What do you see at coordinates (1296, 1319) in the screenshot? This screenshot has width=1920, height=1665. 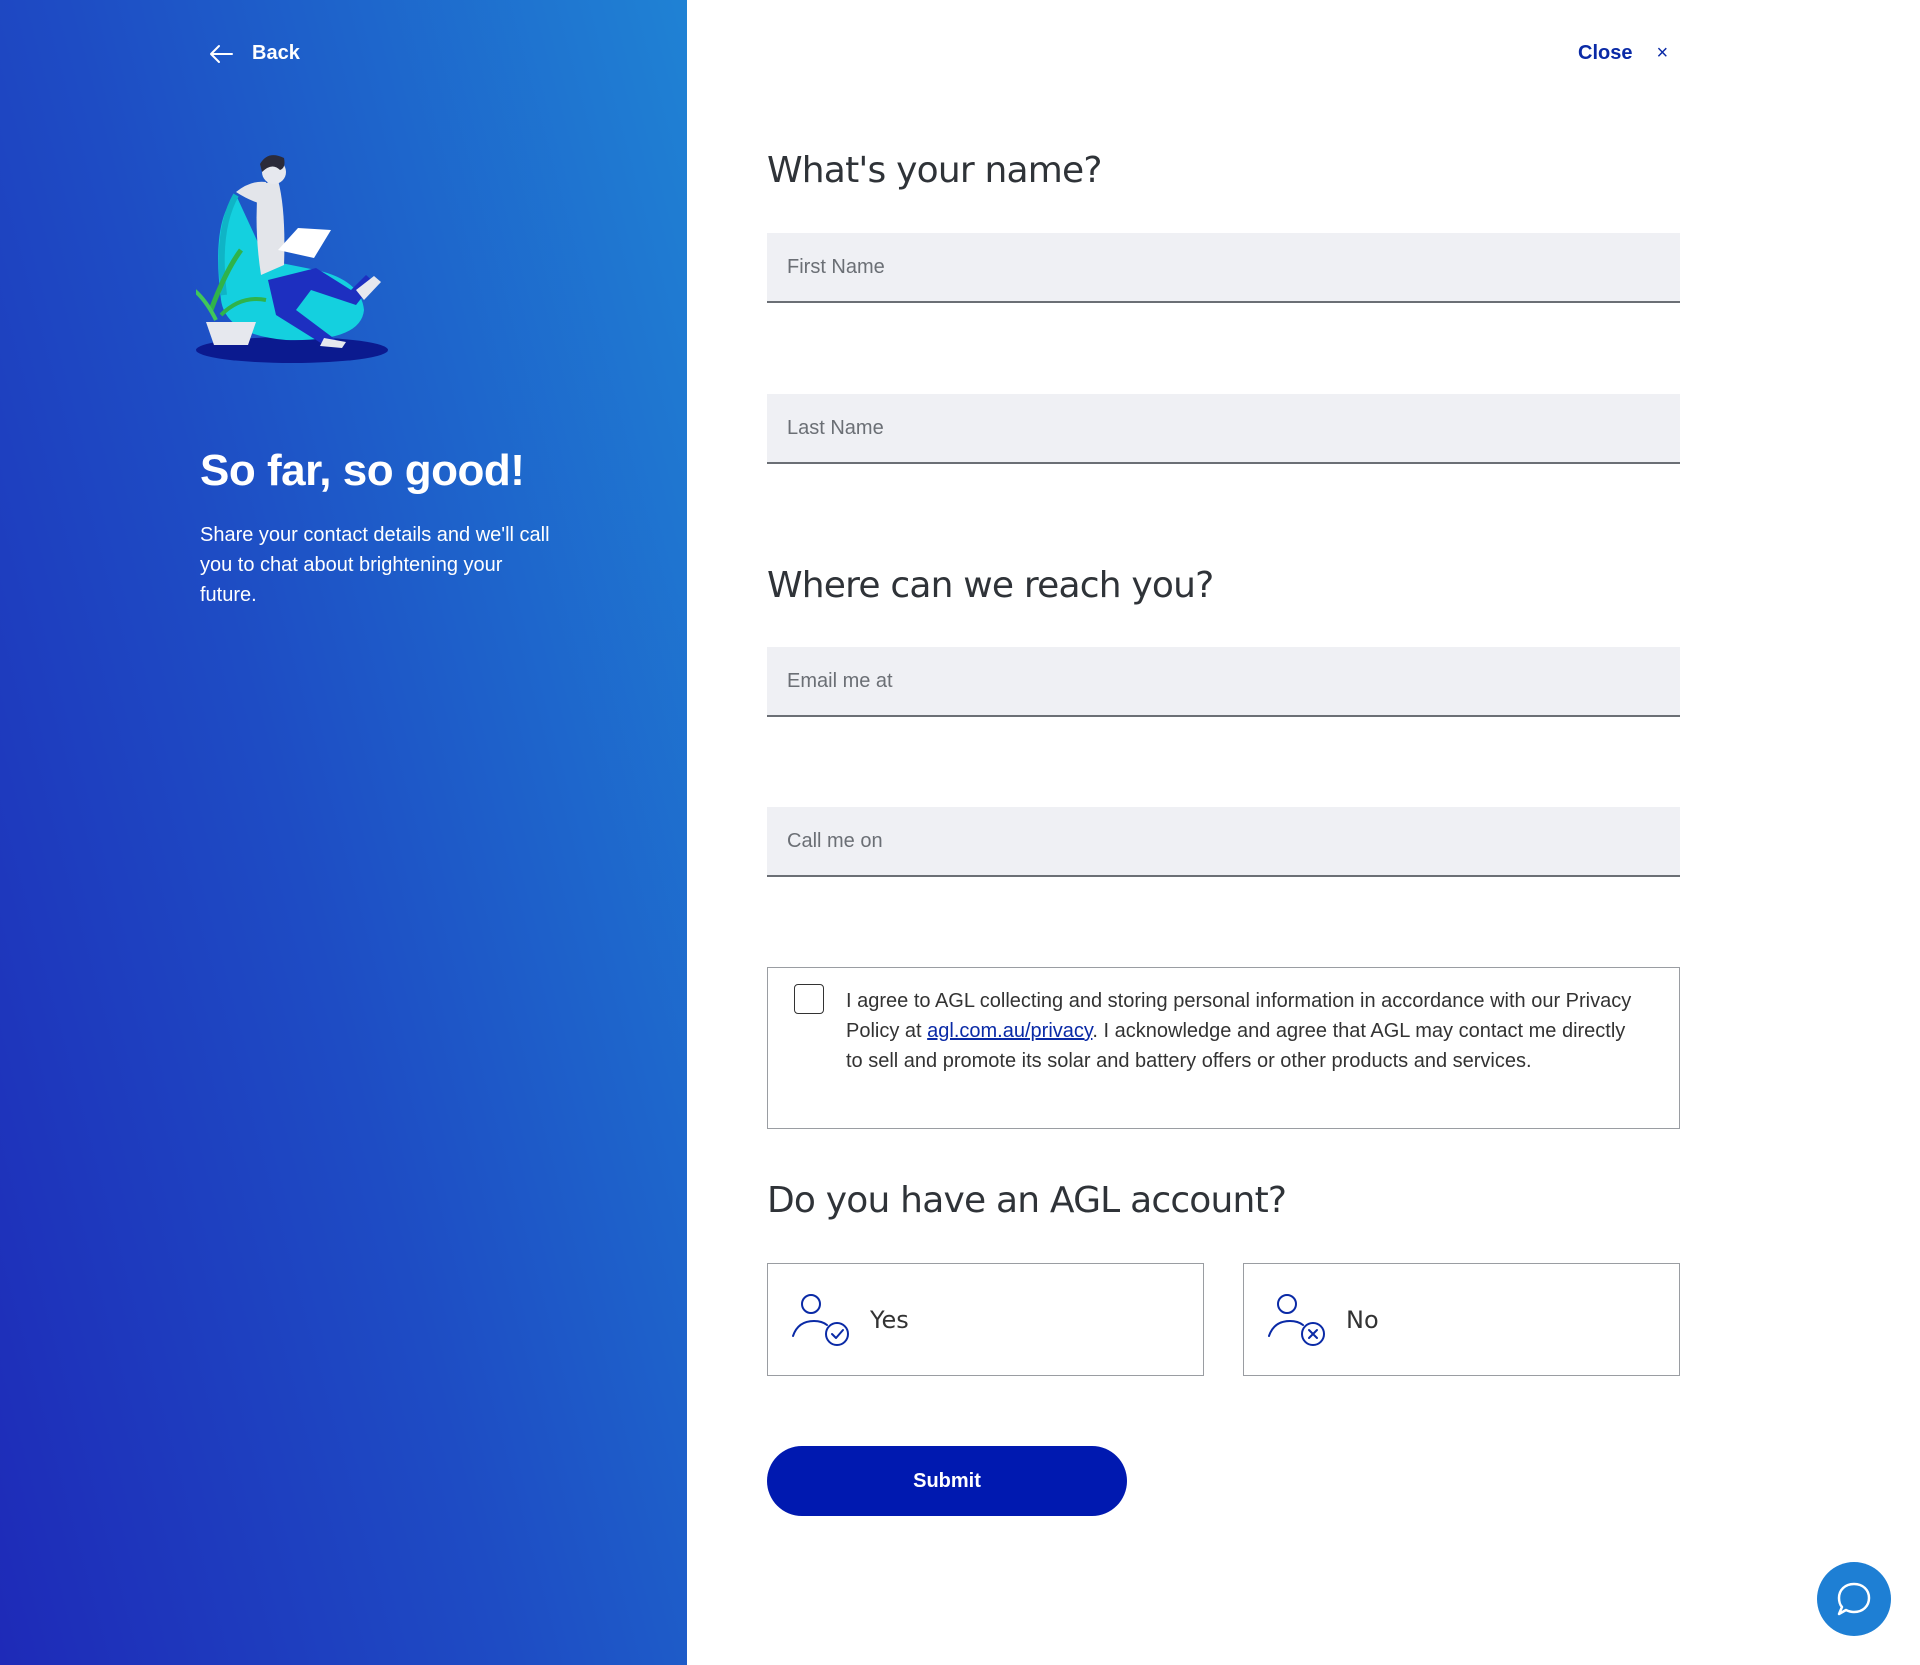 I see `user-x-icon` at bounding box center [1296, 1319].